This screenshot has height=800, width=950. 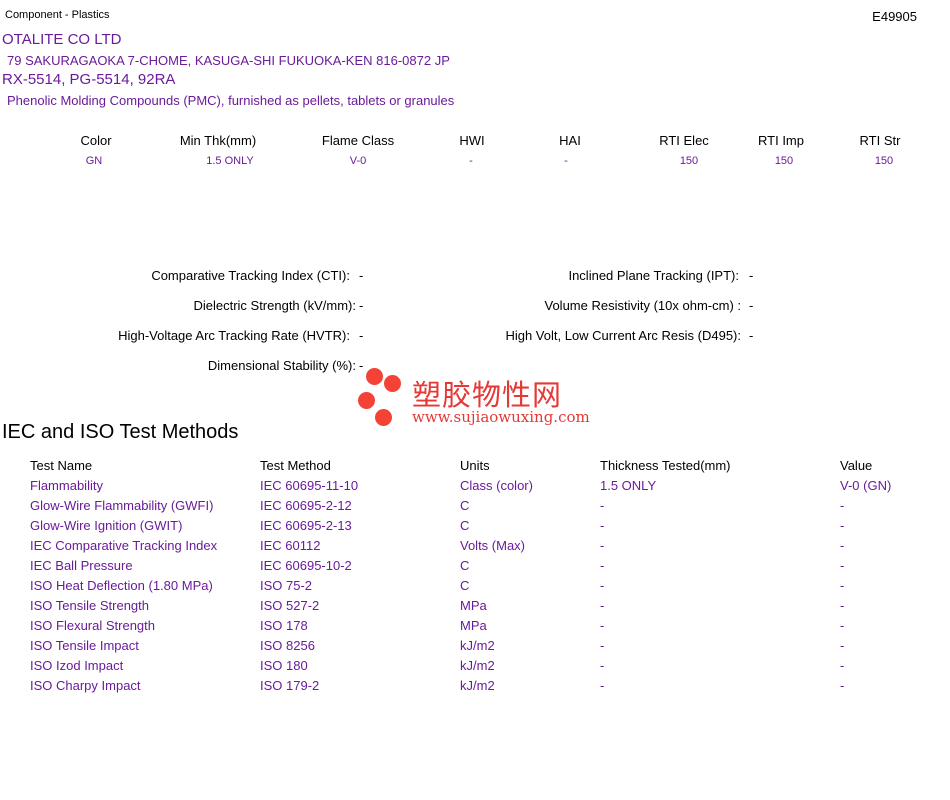 What do you see at coordinates (471, 161) in the screenshot?
I see `ratings-value-hwi: -` at bounding box center [471, 161].